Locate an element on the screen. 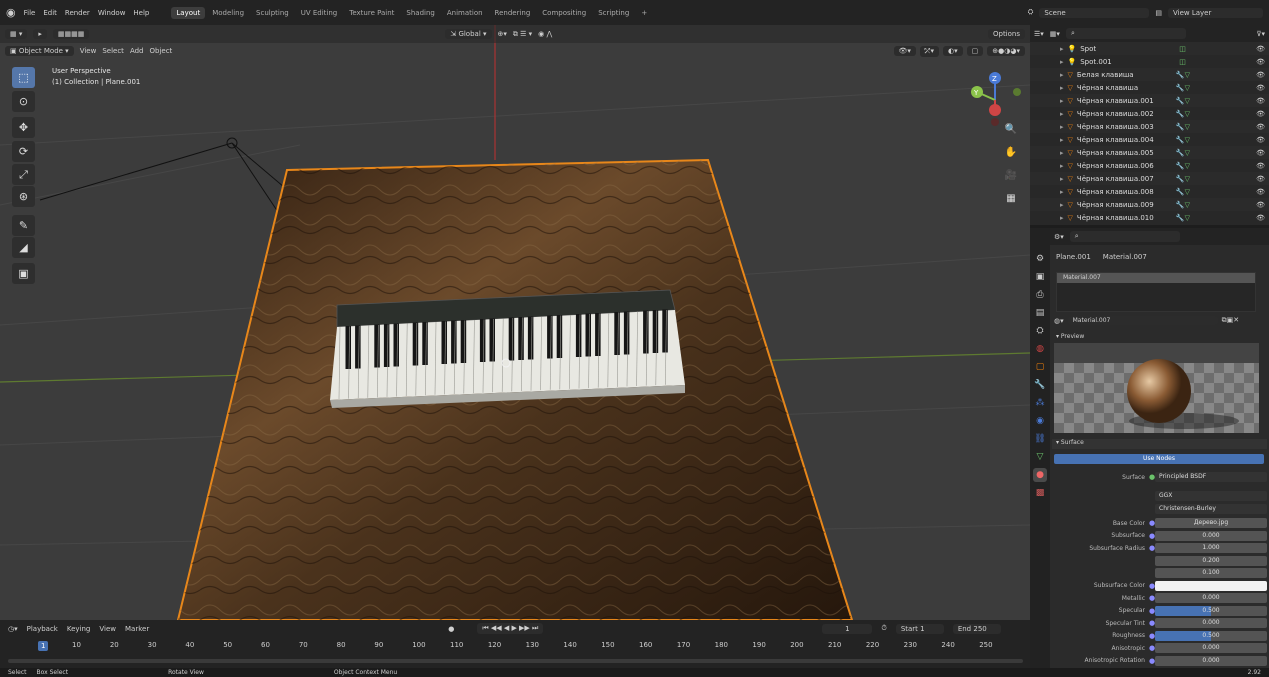 Image resolution: width=1269 pixels, height=677 pixels. menu-keying: Keying is located at coordinates (79, 629).